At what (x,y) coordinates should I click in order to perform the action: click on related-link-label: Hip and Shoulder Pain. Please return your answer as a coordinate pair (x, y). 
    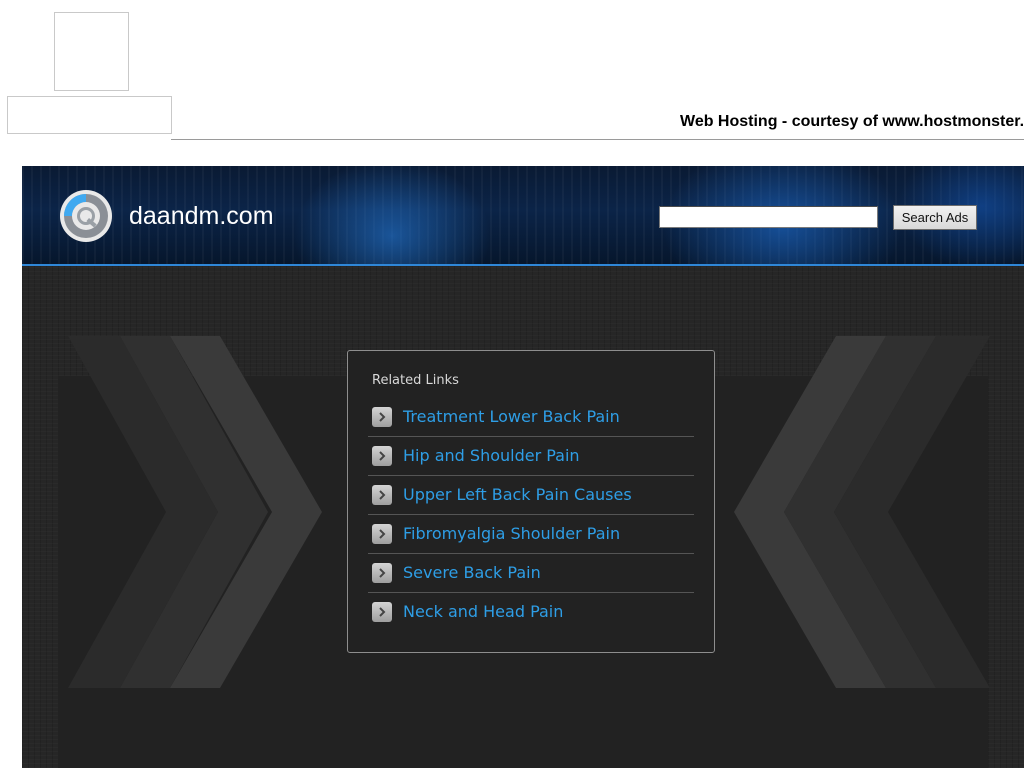
    Looking at the image, I should click on (491, 455).